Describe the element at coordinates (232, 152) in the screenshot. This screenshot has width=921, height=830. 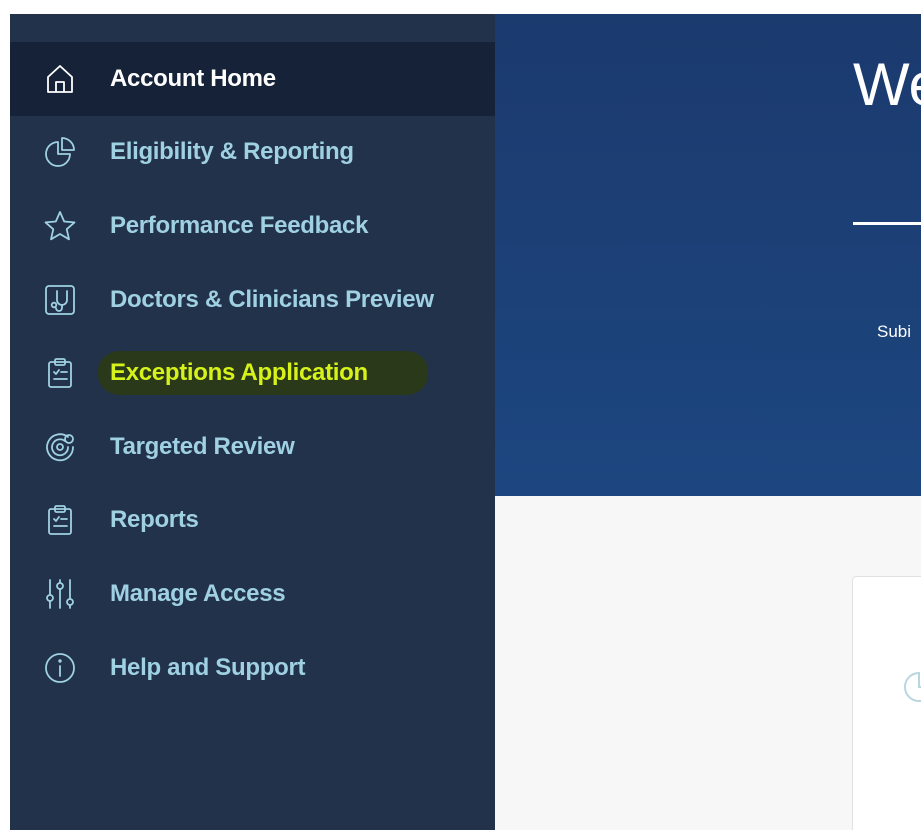
I see `sidebar-item-label: Eligibility & Reporting` at that location.